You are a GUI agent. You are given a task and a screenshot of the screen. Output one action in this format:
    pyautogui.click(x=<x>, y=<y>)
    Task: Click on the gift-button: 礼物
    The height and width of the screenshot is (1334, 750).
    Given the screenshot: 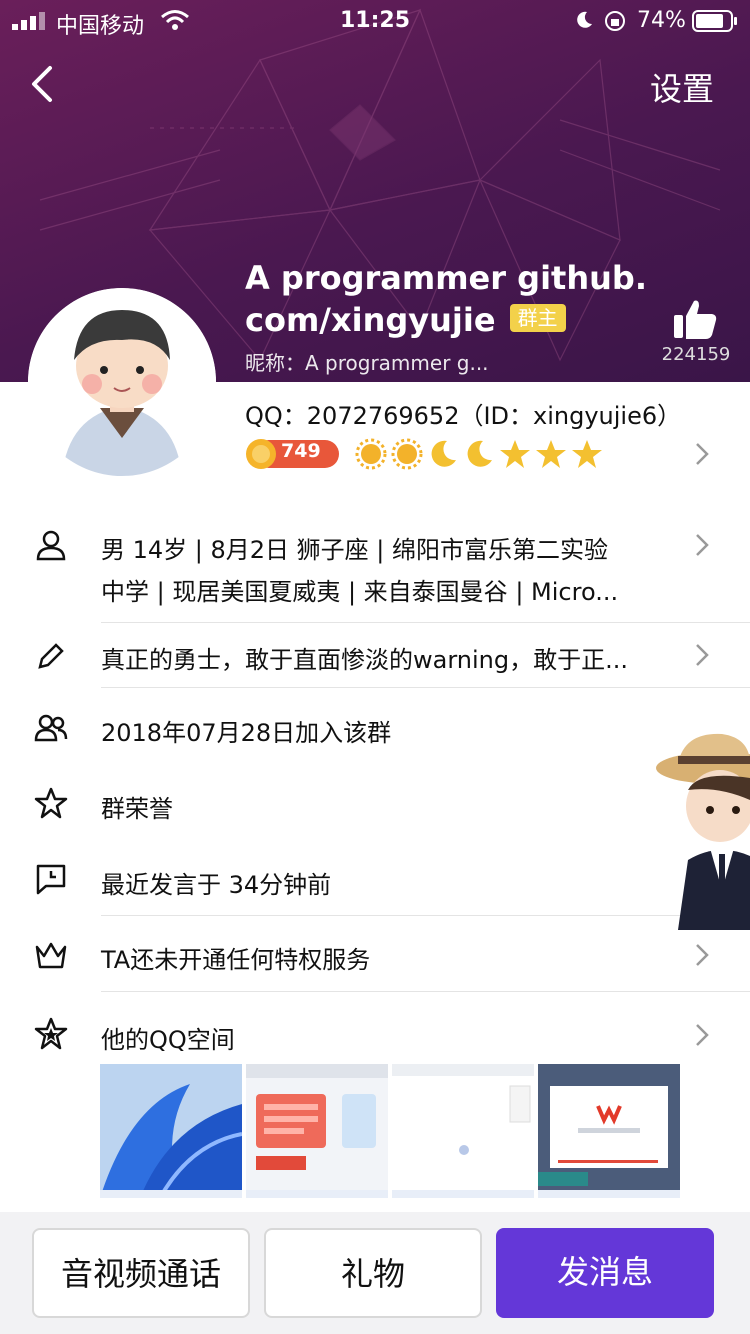 What is the action you would take?
    pyautogui.click(x=373, y=1273)
    